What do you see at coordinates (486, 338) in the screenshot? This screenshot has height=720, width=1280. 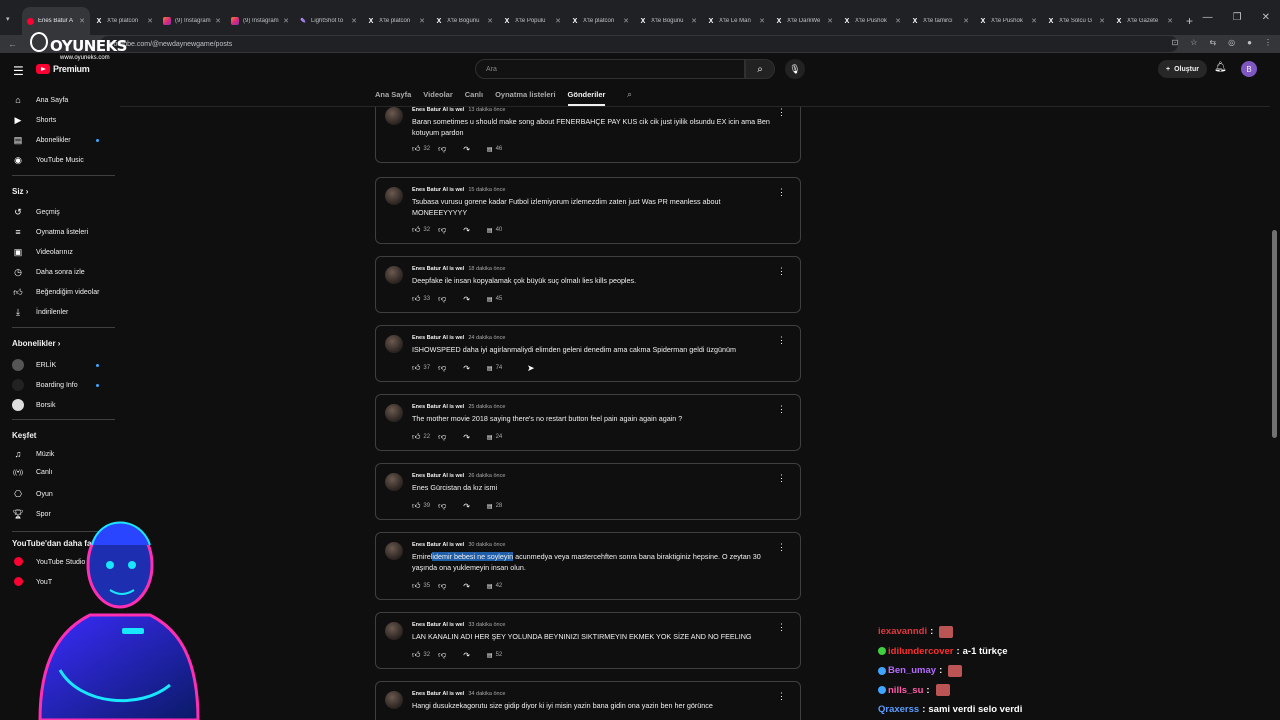 I see `post-time: 24 dakika önce` at bounding box center [486, 338].